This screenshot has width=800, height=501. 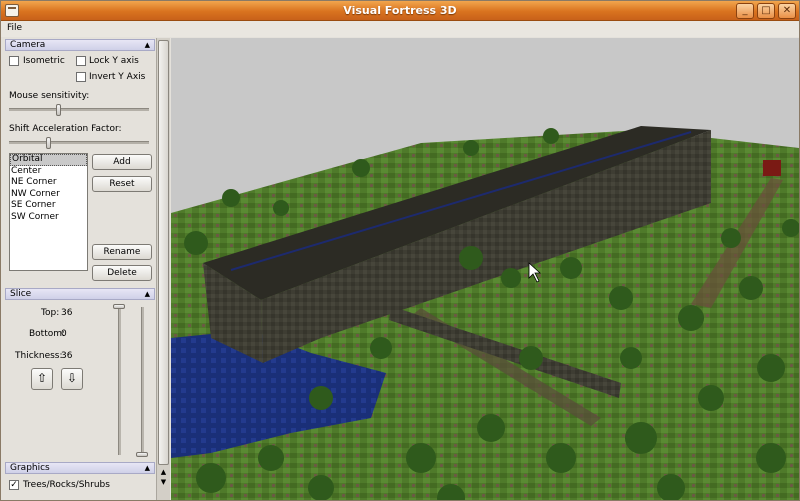 I want to click on mouse-sensitivity-slider, so click(x=58, y=110).